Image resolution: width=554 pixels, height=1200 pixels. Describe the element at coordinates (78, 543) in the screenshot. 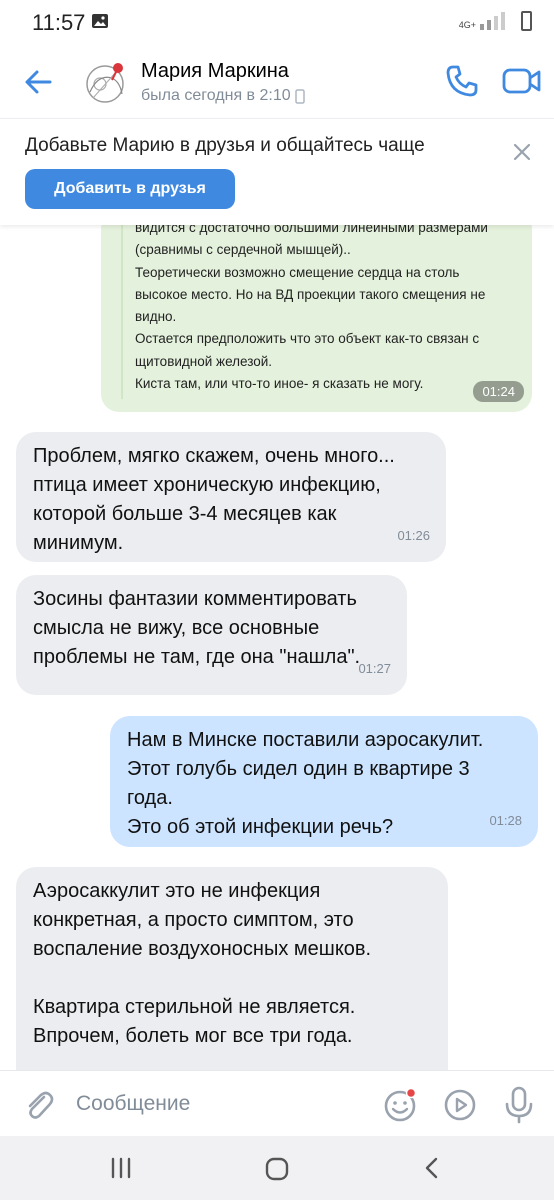

I see `message-line: минимум.` at that location.